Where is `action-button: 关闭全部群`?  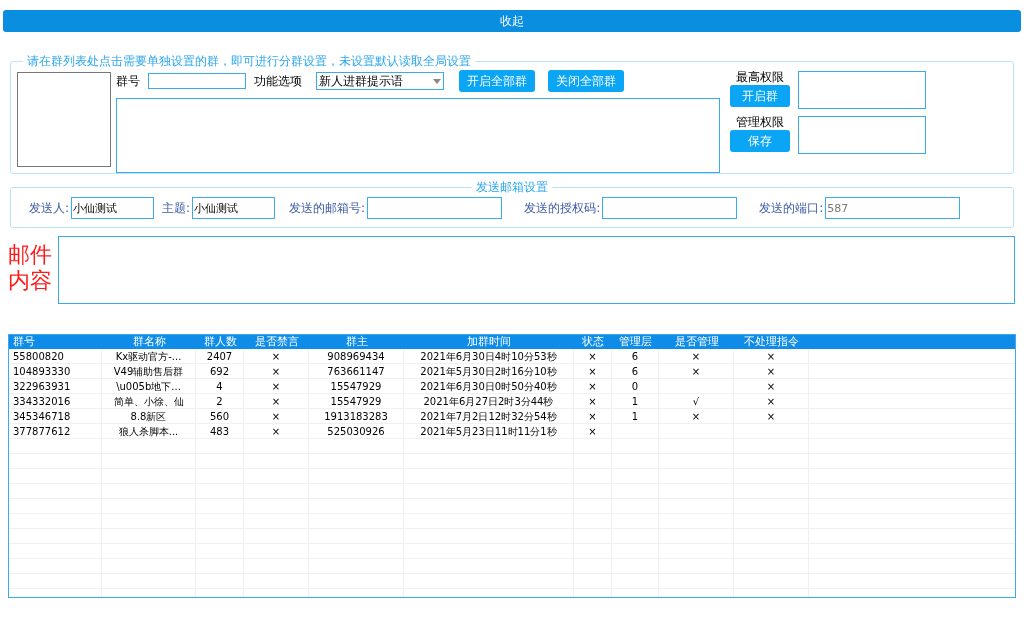
action-button: 关闭全部群 is located at coordinates (586, 81).